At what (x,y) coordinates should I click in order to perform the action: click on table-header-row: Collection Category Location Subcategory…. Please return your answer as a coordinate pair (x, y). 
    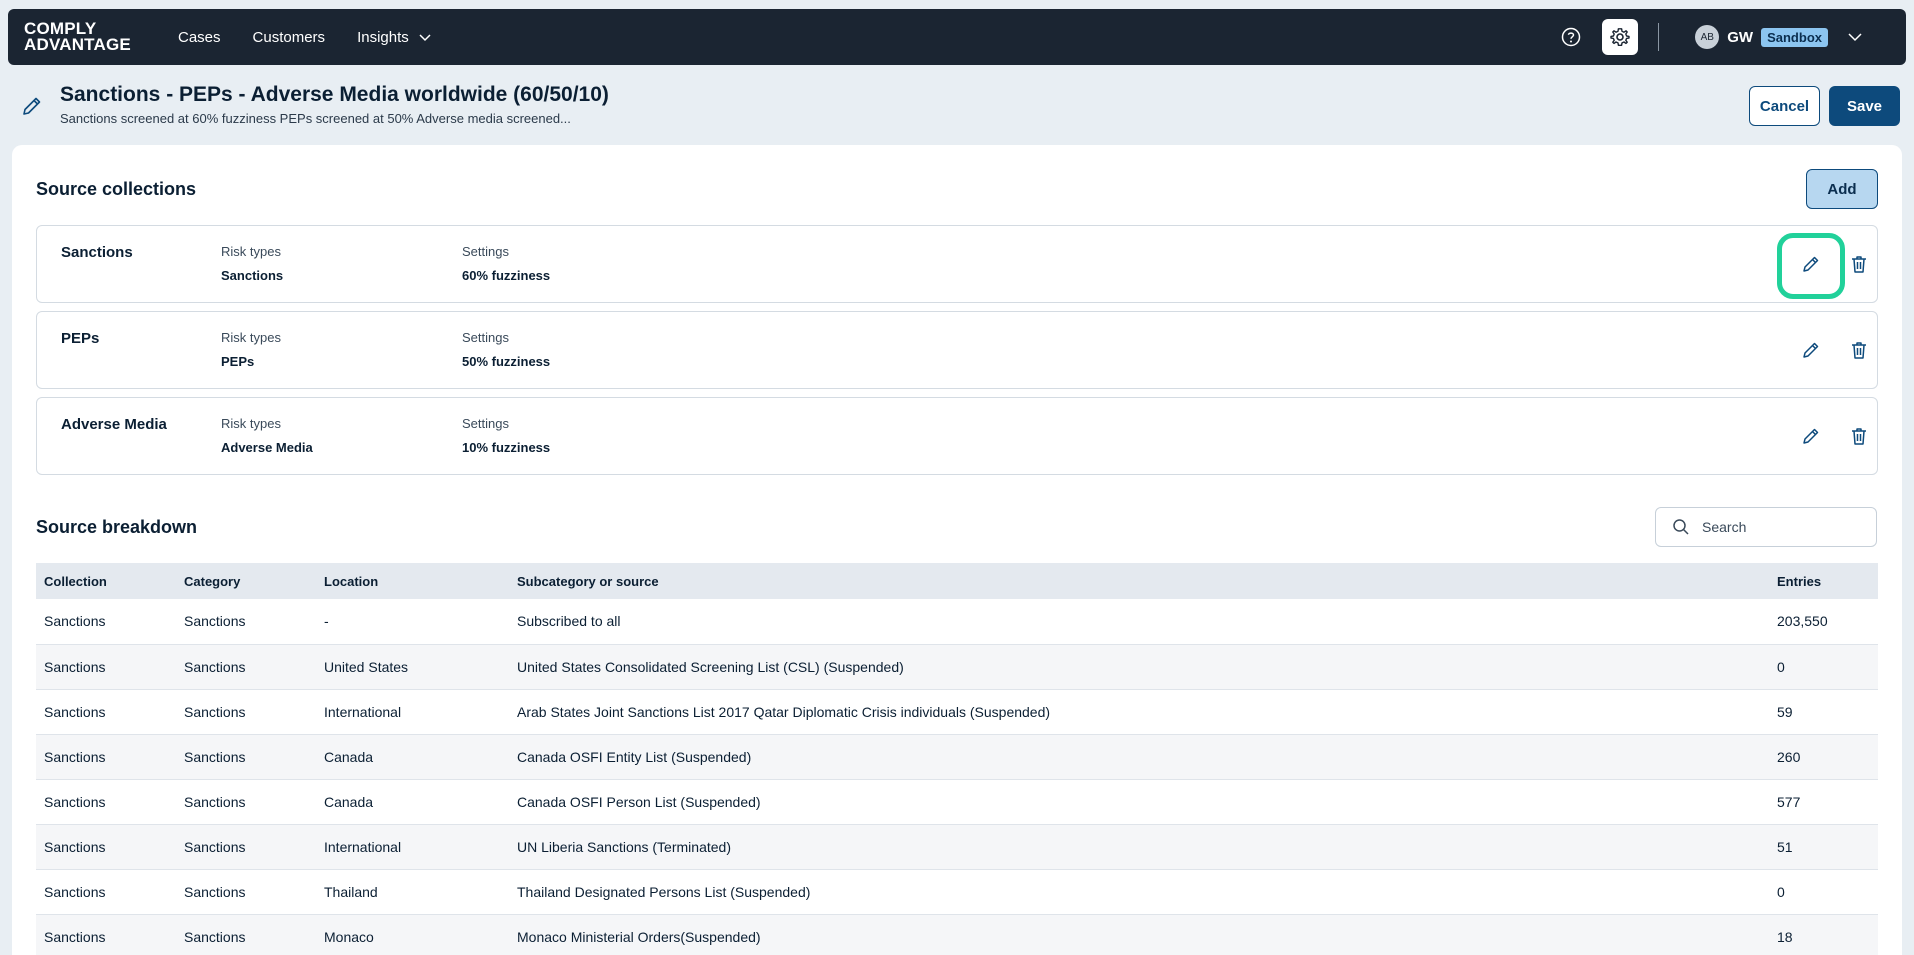
    Looking at the image, I should click on (957, 581).